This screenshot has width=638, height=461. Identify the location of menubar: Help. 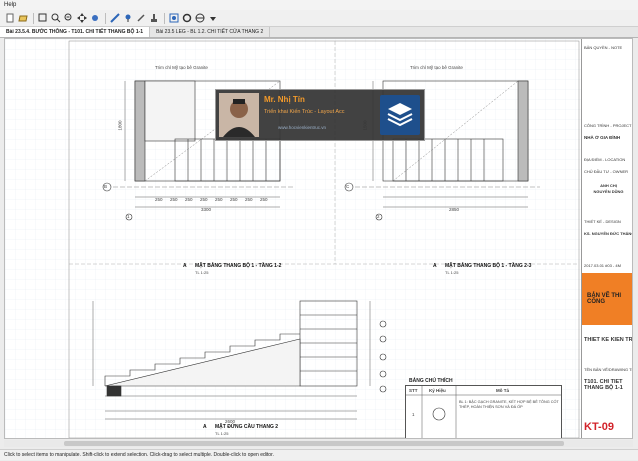
(319, 5).